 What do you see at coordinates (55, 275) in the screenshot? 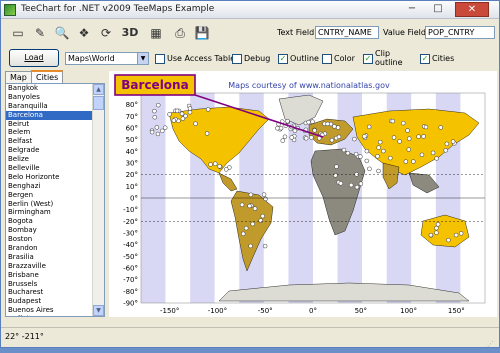
I see `city-list-item: Brisbane` at bounding box center [55, 275].